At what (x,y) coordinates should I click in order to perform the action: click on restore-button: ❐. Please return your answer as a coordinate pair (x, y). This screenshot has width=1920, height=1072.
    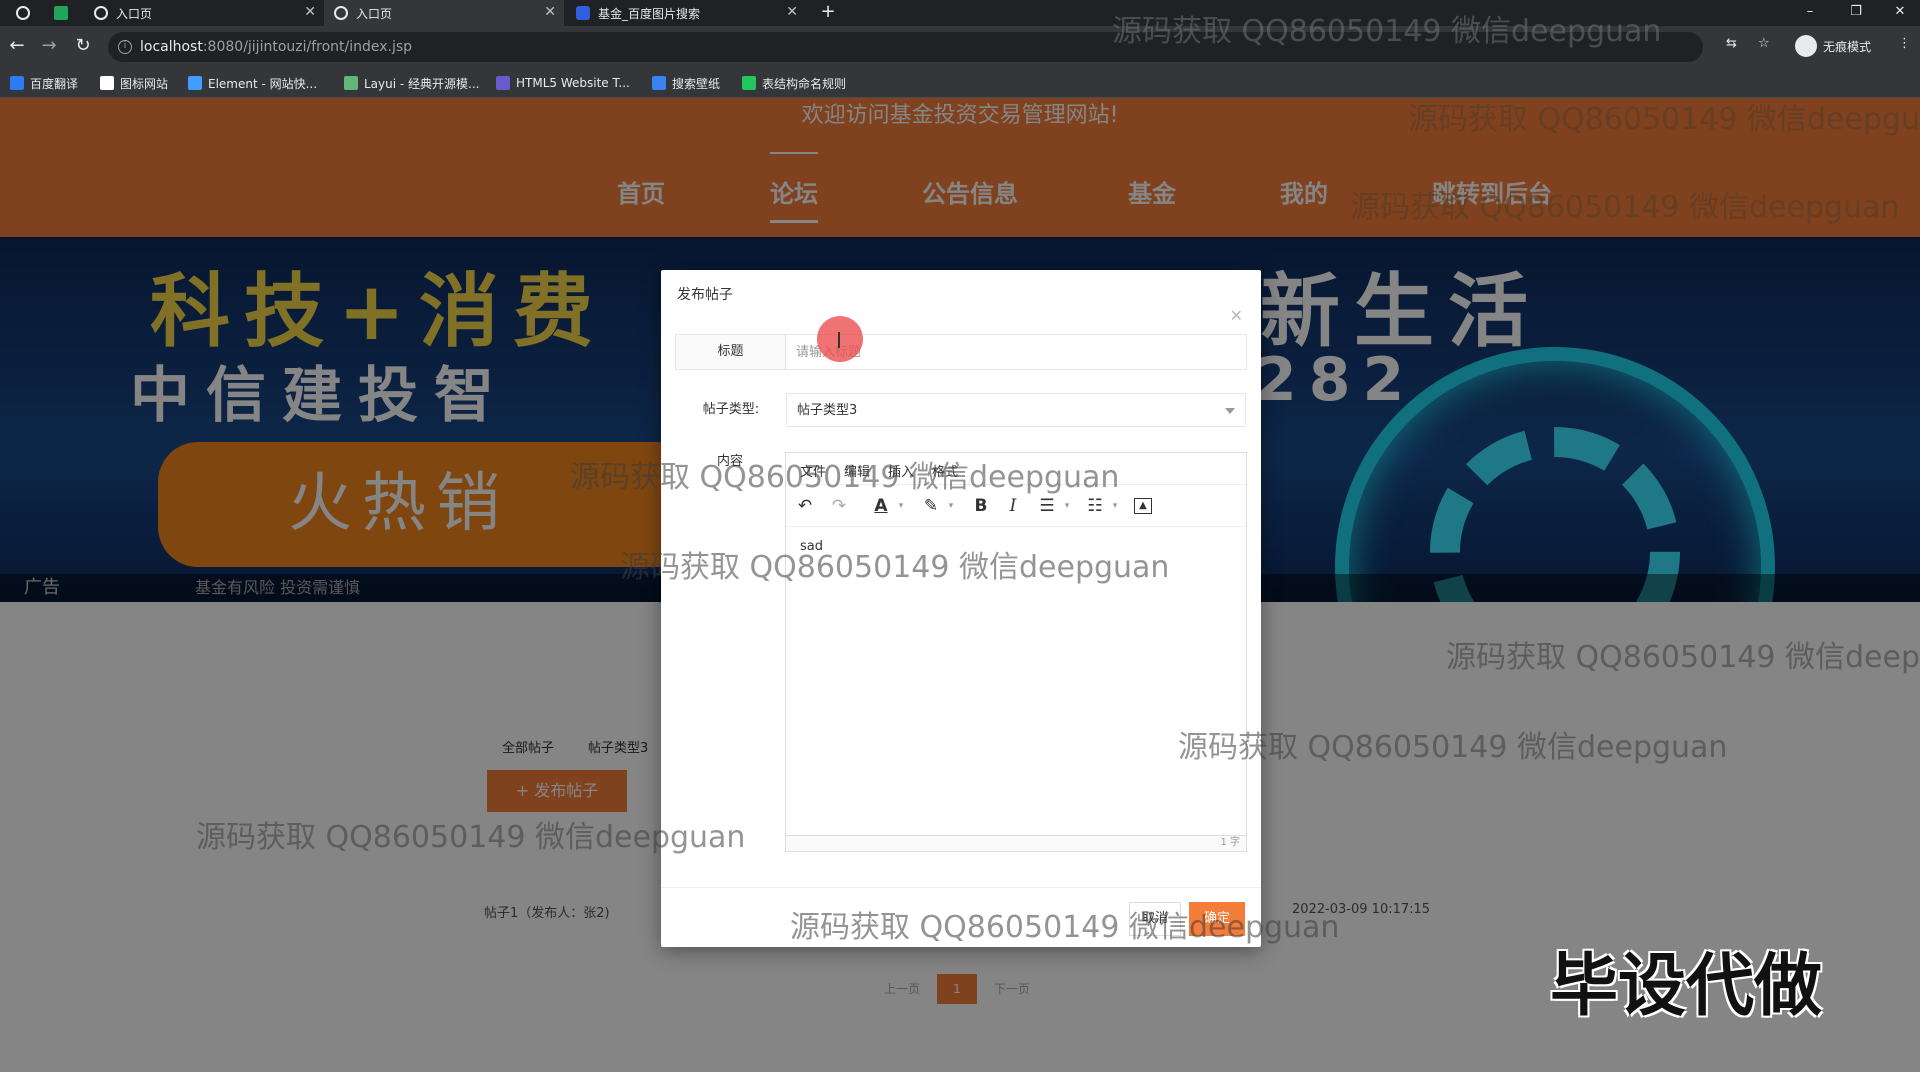
    Looking at the image, I should click on (1856, 13).